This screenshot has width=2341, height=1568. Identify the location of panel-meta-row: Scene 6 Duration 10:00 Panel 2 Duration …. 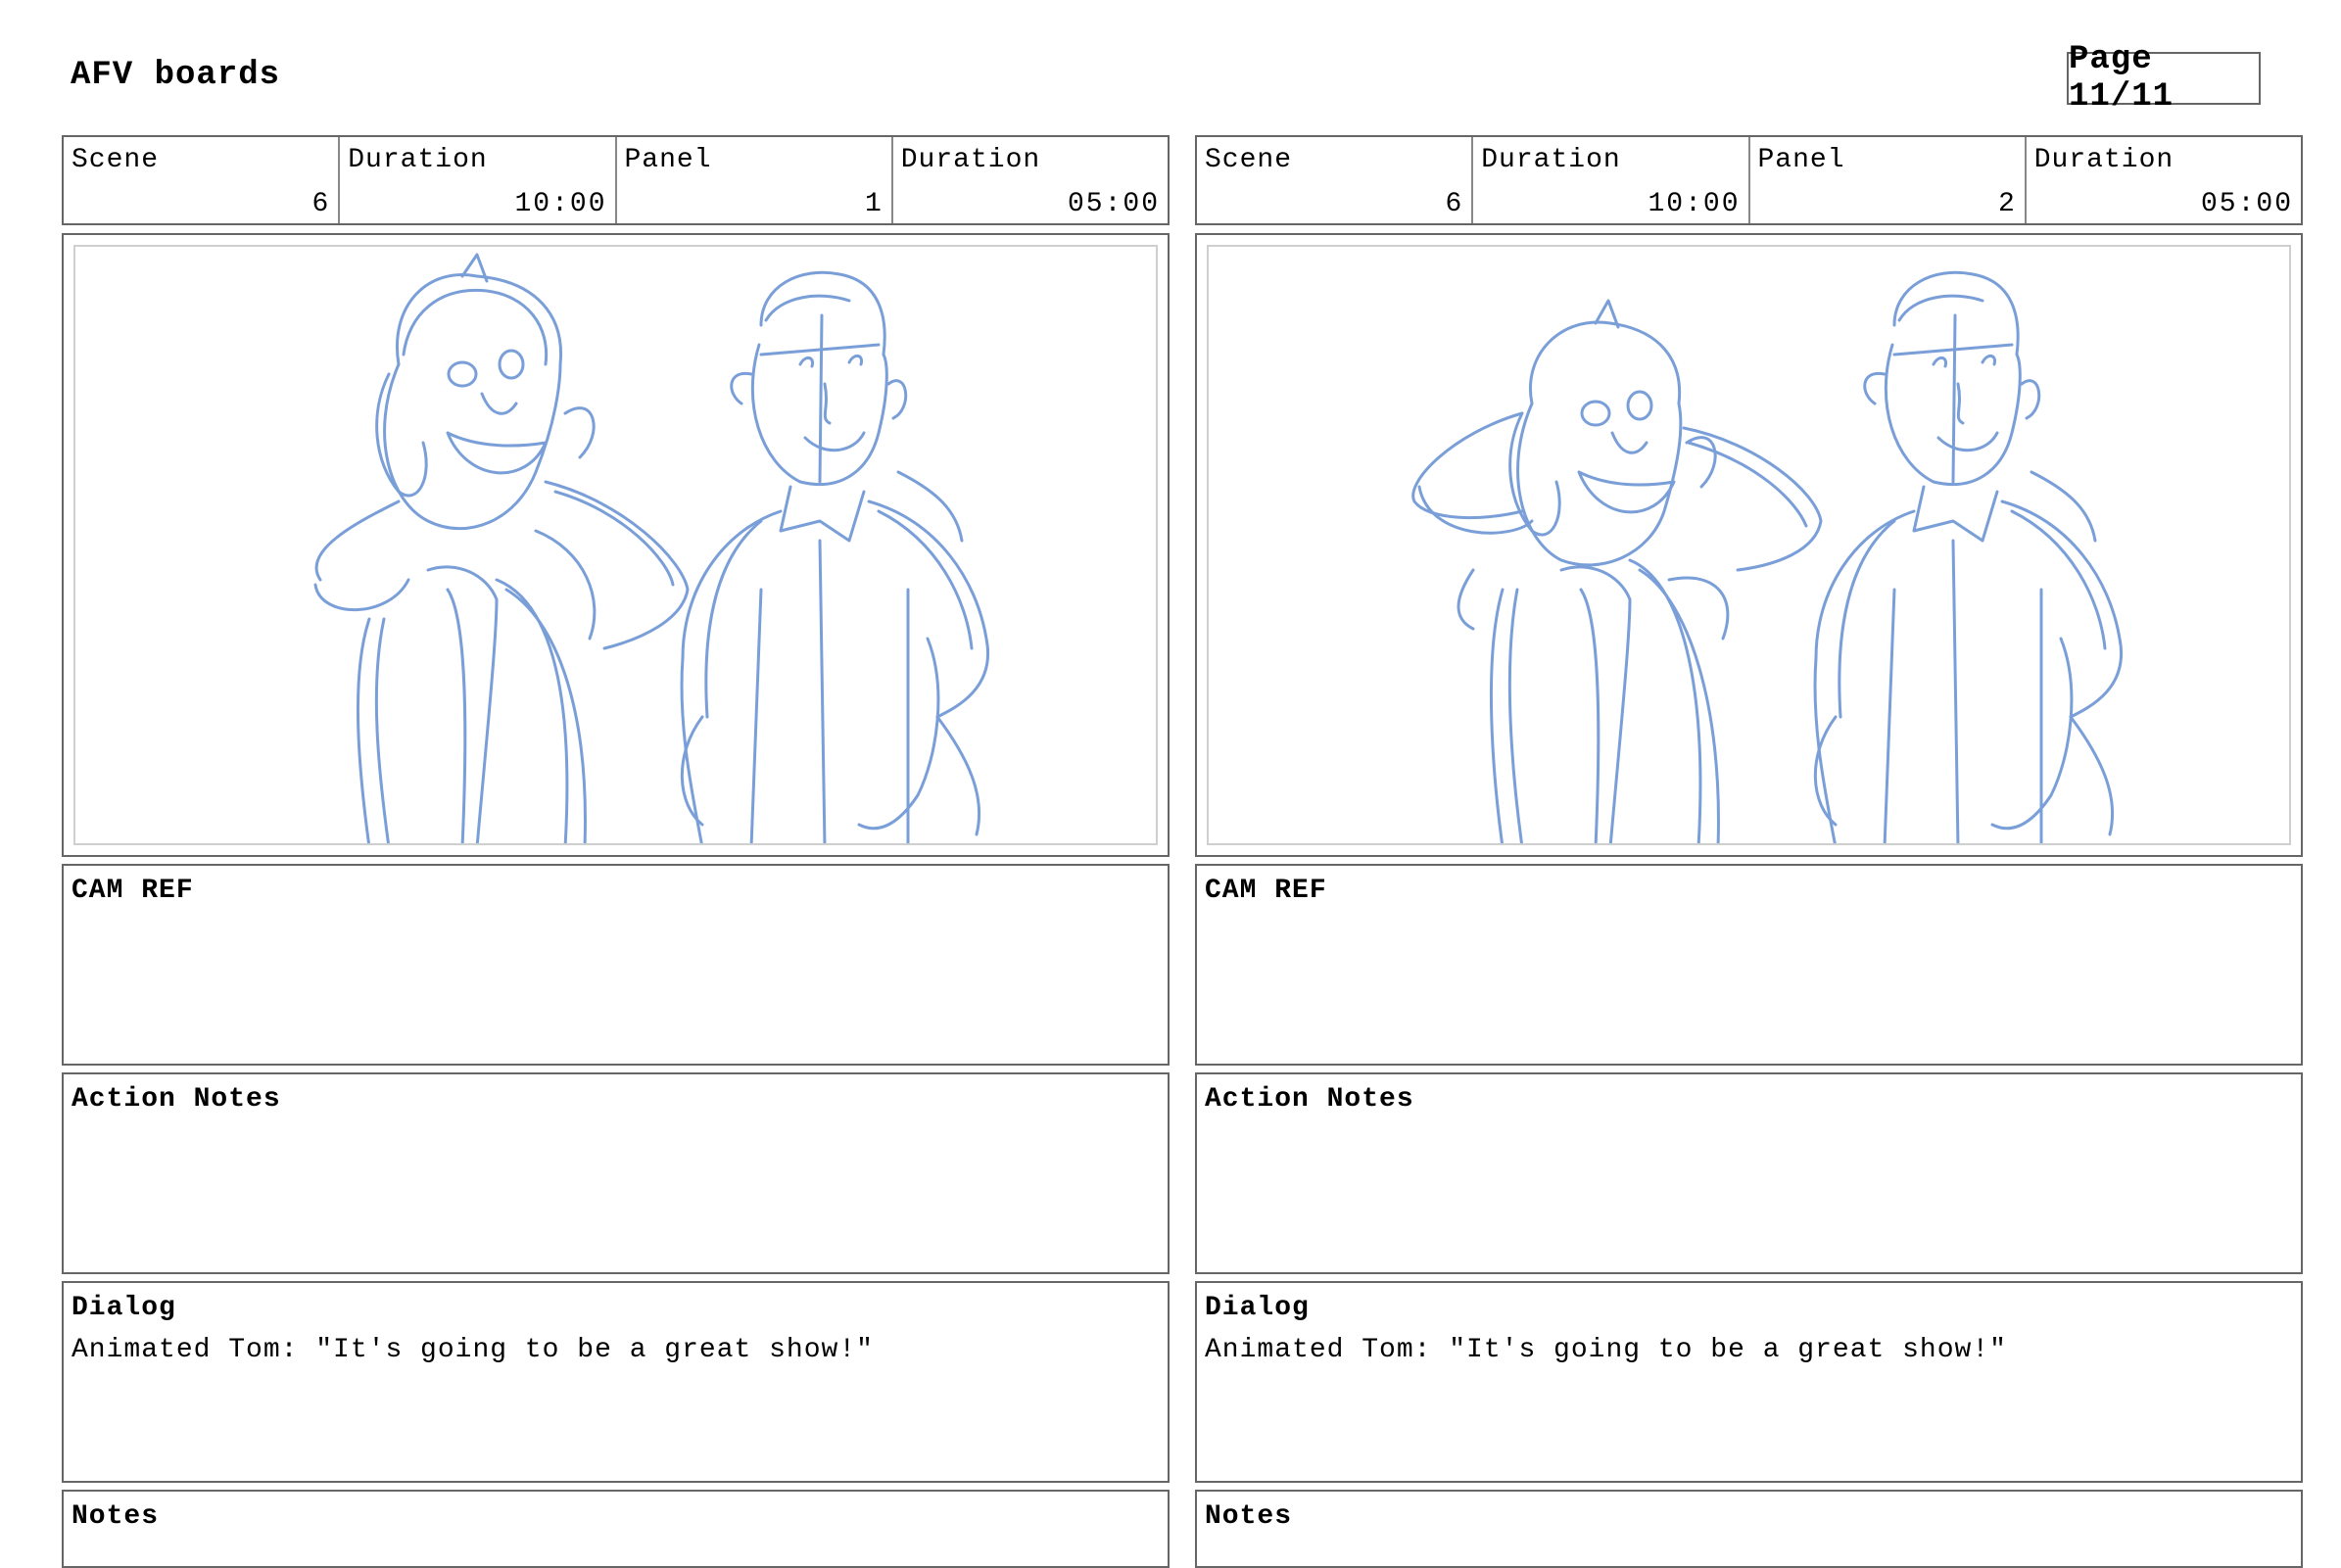
(1749, 180).